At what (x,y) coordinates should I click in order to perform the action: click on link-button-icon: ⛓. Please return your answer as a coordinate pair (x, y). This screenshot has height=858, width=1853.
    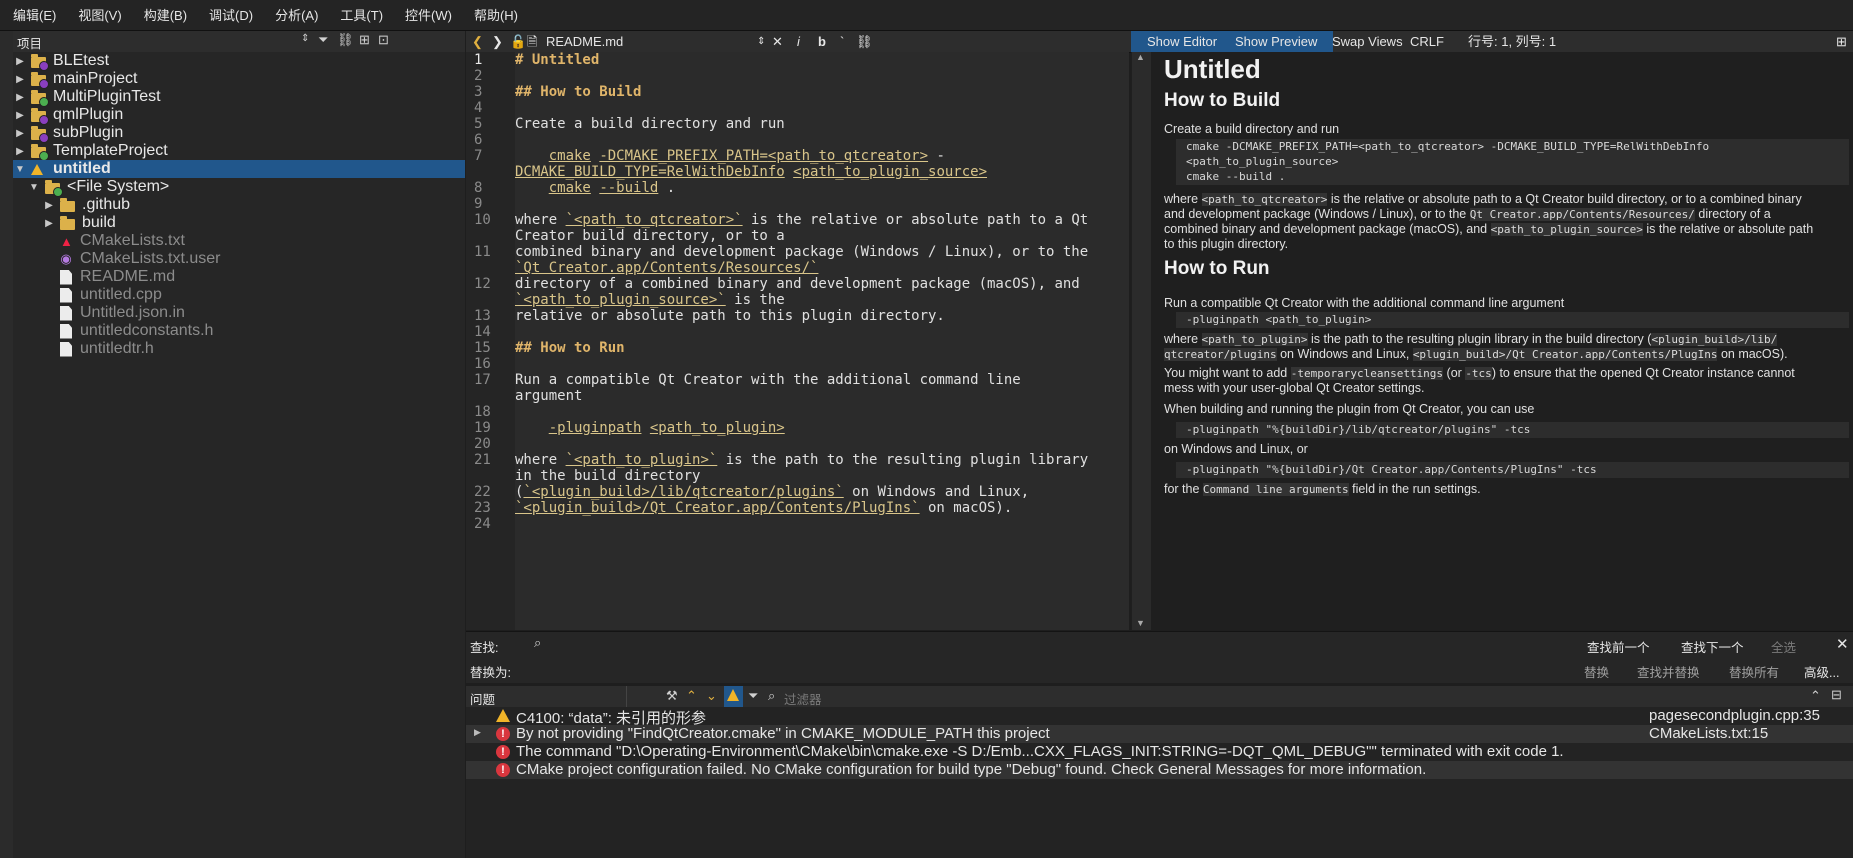
    Looking at the image, I should click on (864, 41).